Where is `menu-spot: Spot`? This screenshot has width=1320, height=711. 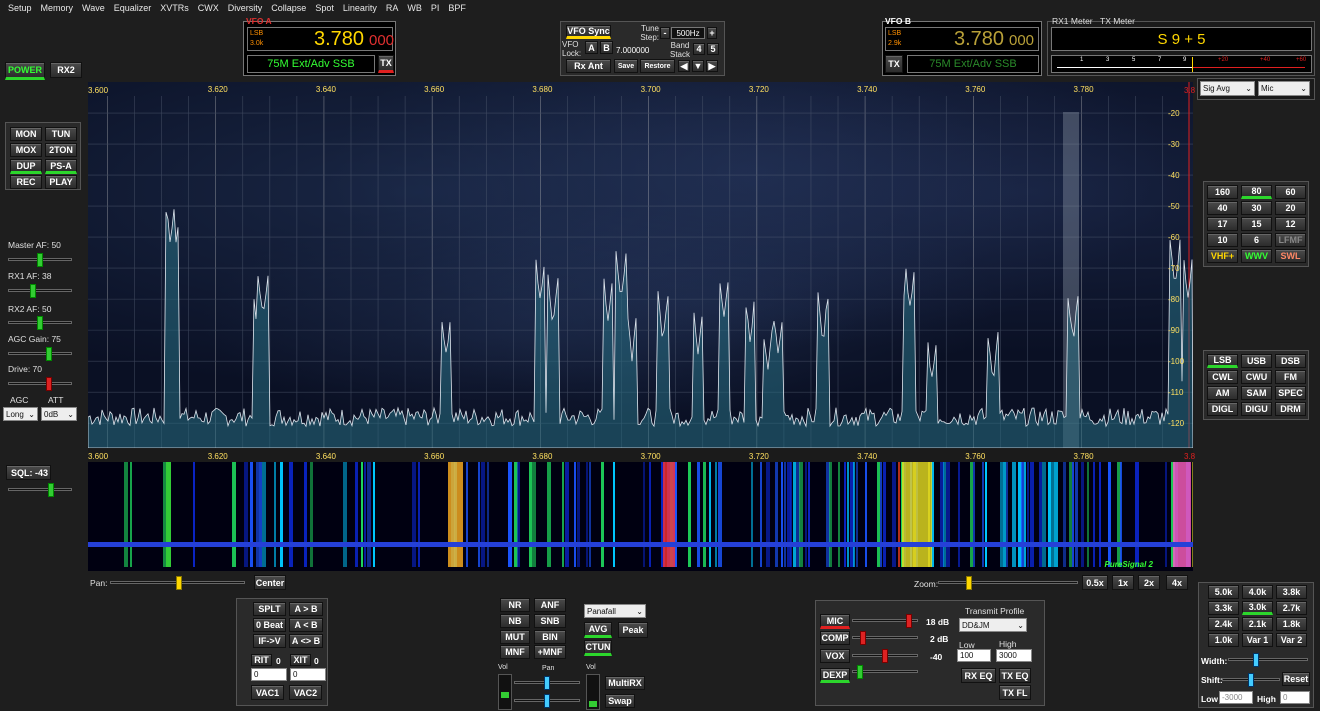 menu-spot: Spot is located at coordinates (324, 8).